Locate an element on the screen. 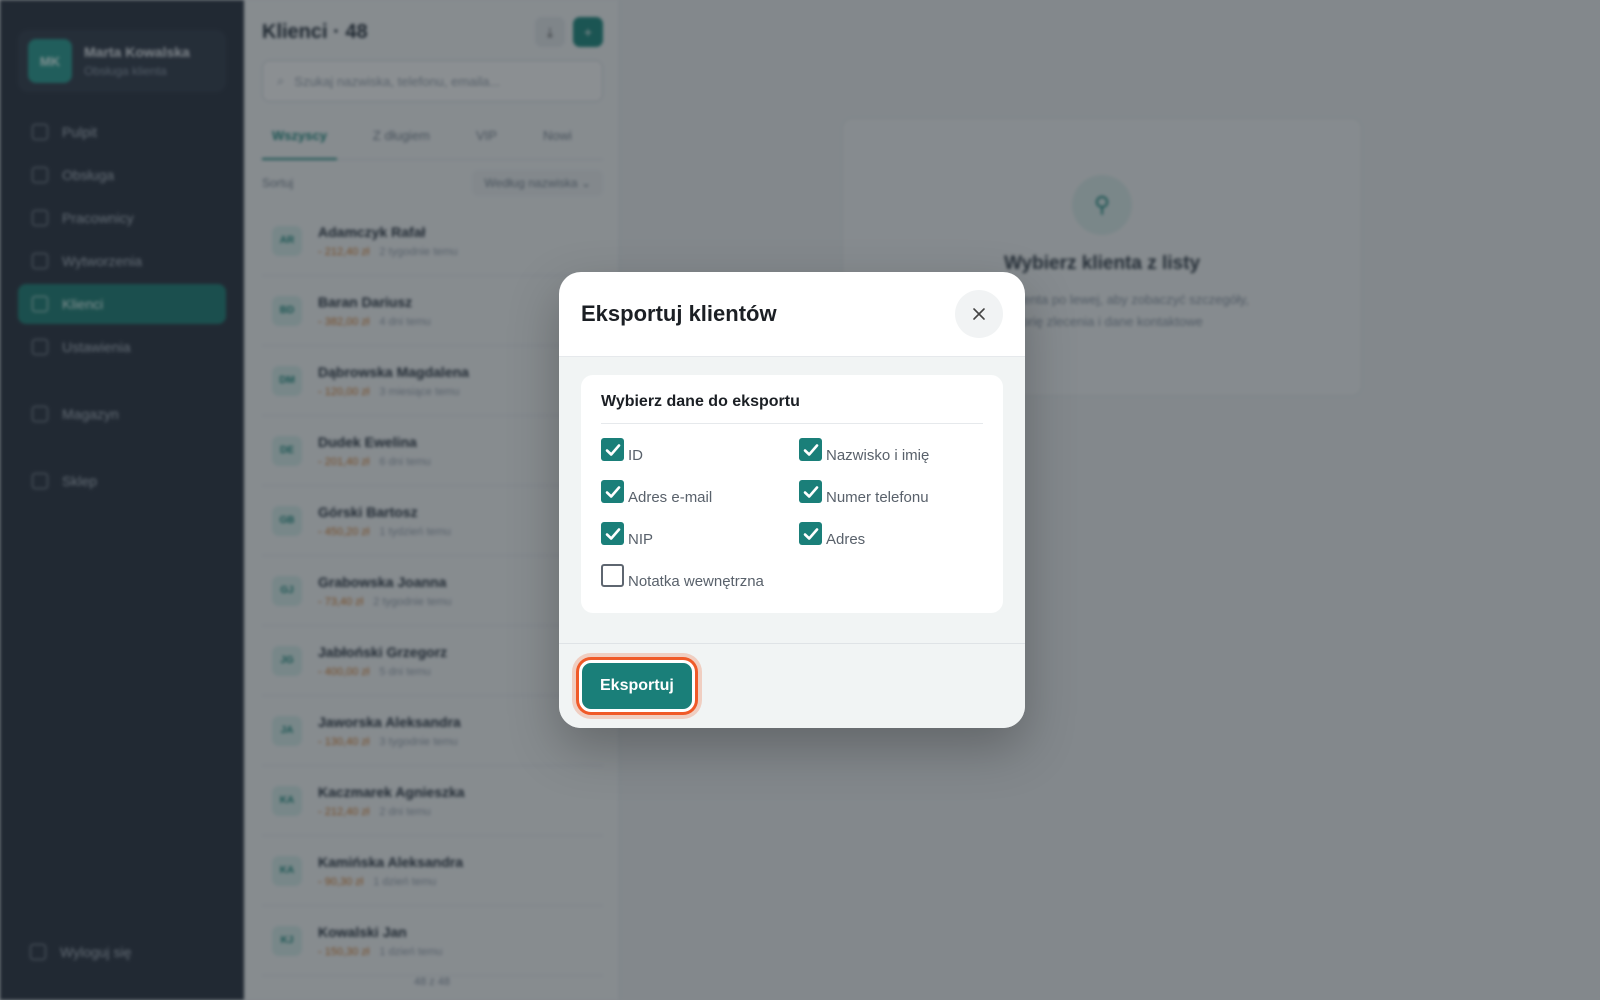 The image size is (1600, 1000). export-field-checkbox: NIP is located at coordinates (700, 536).